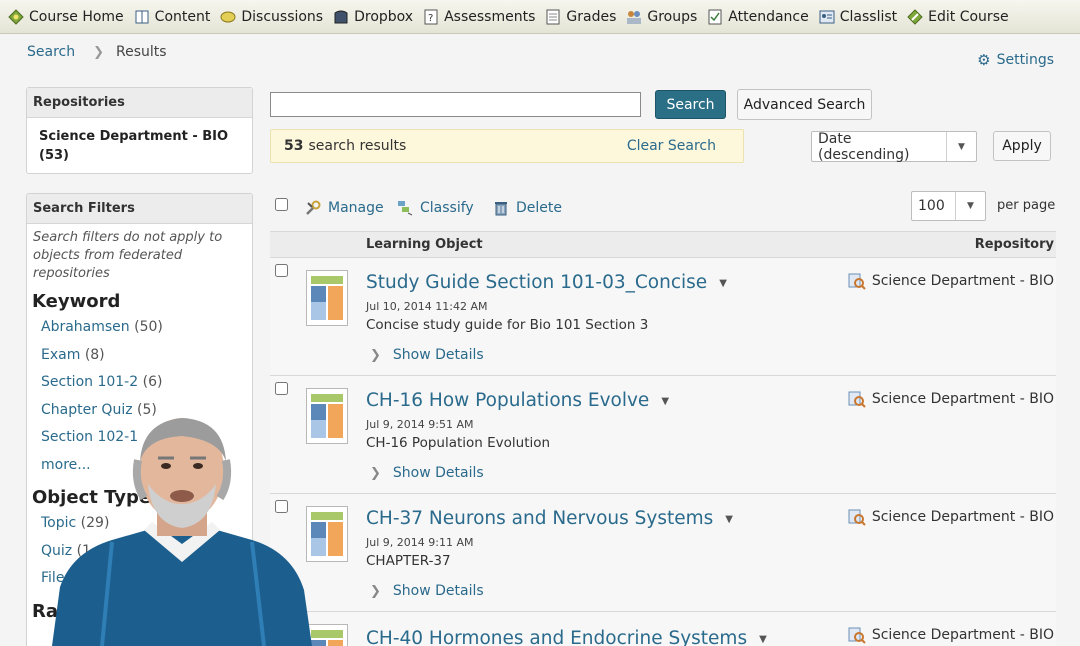  Describe the element at coordinates (553, 16) in the screenshot. I see `grades-icon` at that location.